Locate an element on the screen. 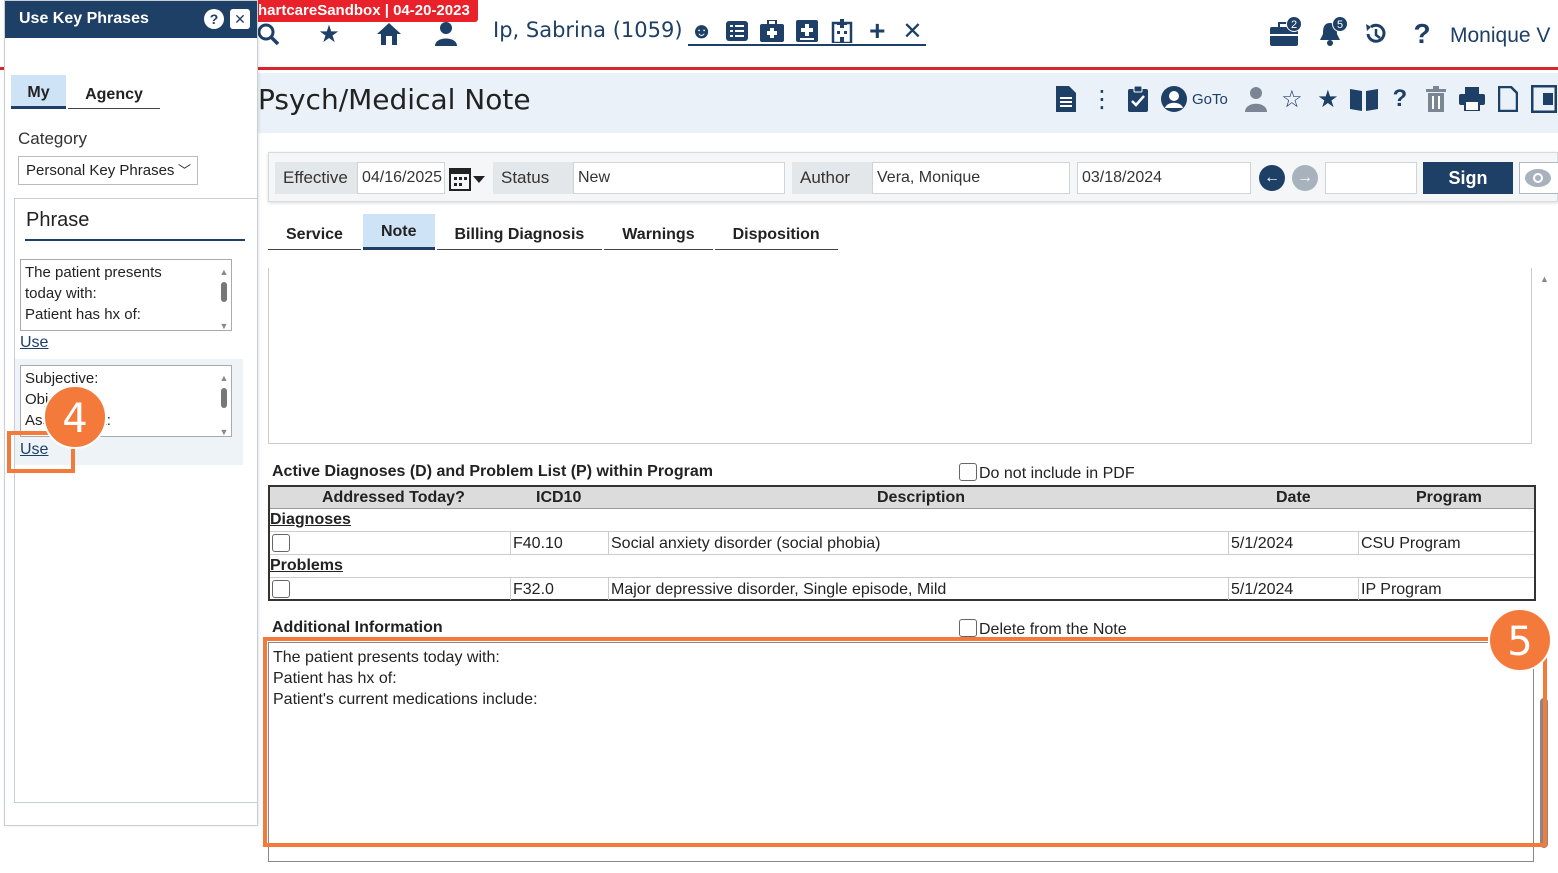 The image size is (1558, 873). med-plus-icon is located at coordinates (806, 31).